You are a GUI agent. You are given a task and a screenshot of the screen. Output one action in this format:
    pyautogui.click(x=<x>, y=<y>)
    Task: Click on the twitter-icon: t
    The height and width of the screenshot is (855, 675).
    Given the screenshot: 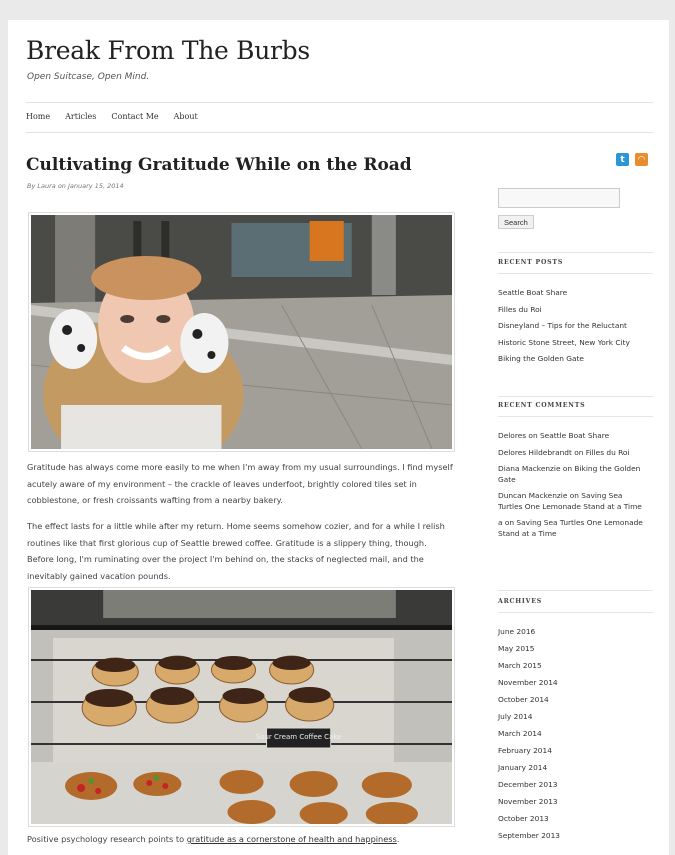 What is the action you would take?
    pyautogui.click(x=622, y=159)
    